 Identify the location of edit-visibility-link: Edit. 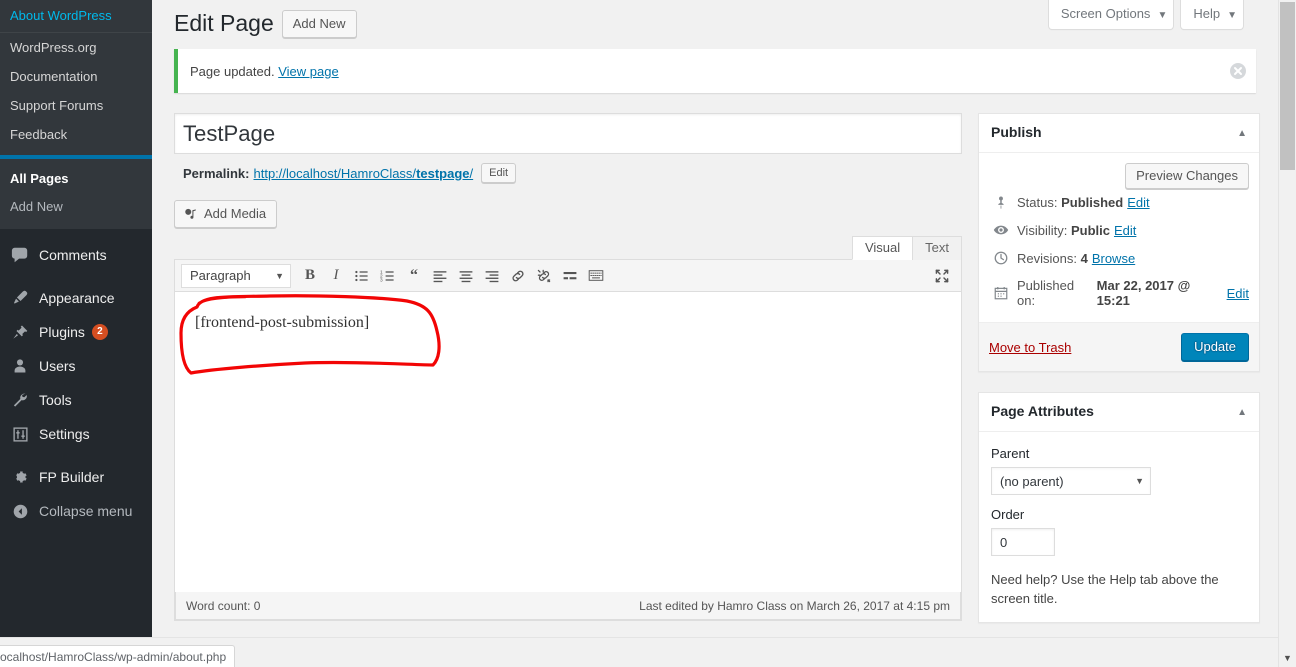
(1125, 230).